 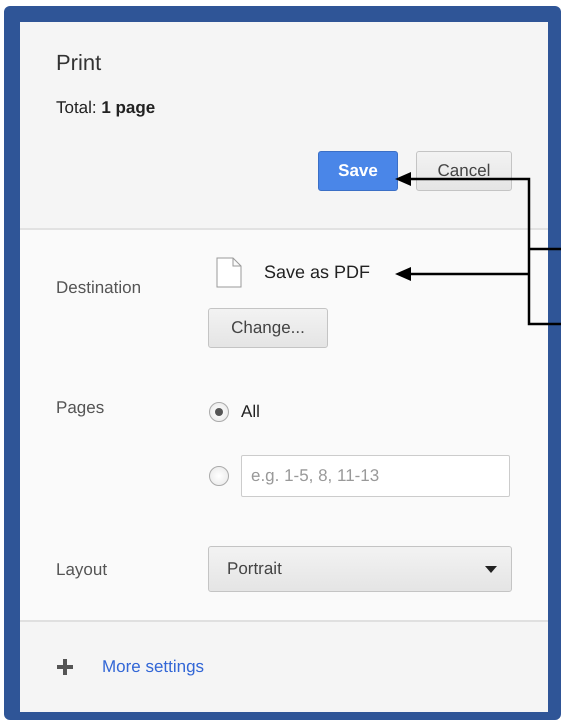 What do you see at coordinates (250, 412) in the screenshot?
I see `all-option-label: All` at bounding box center [250, 412].